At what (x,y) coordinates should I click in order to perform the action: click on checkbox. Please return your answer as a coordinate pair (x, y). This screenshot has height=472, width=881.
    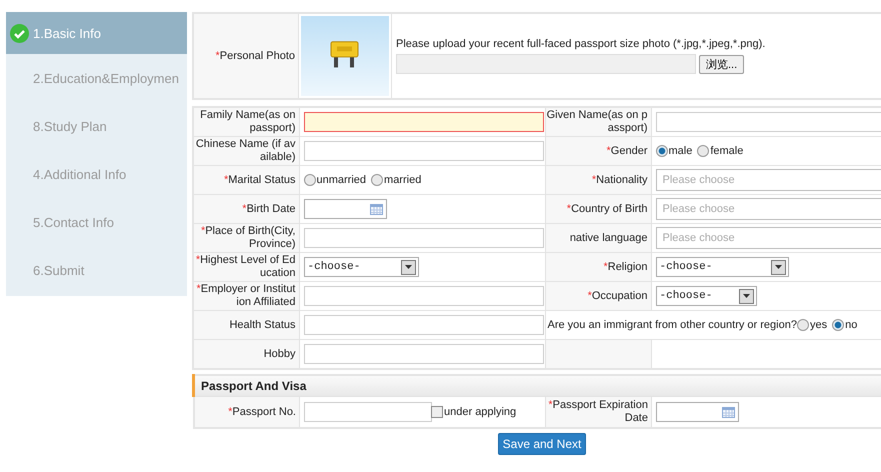
    Looking at the image, I should click on (437, 412).